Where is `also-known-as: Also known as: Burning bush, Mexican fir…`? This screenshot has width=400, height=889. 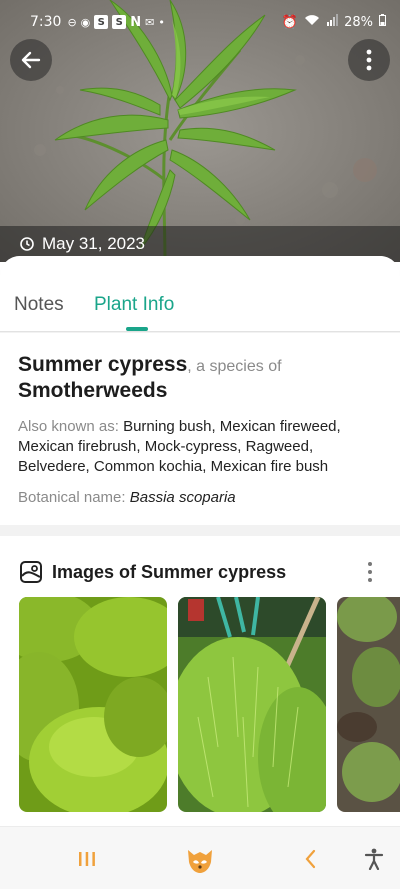 also-known-as: Also known as: Burning bush, Mexican fir… is located at coordinates (200, 447).